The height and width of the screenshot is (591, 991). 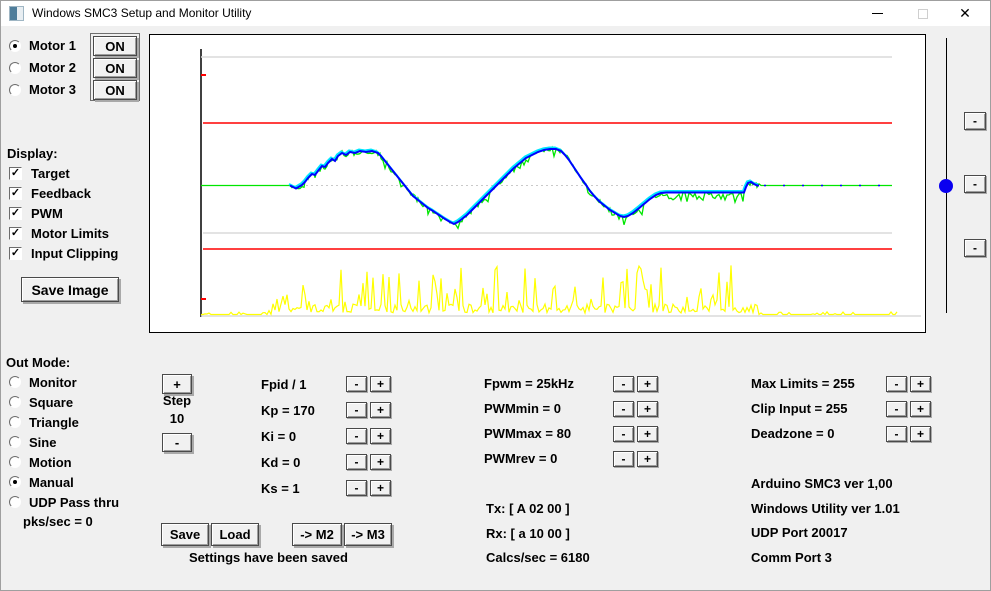 I want to click on step-label: Step, so click(x=177, y=400).